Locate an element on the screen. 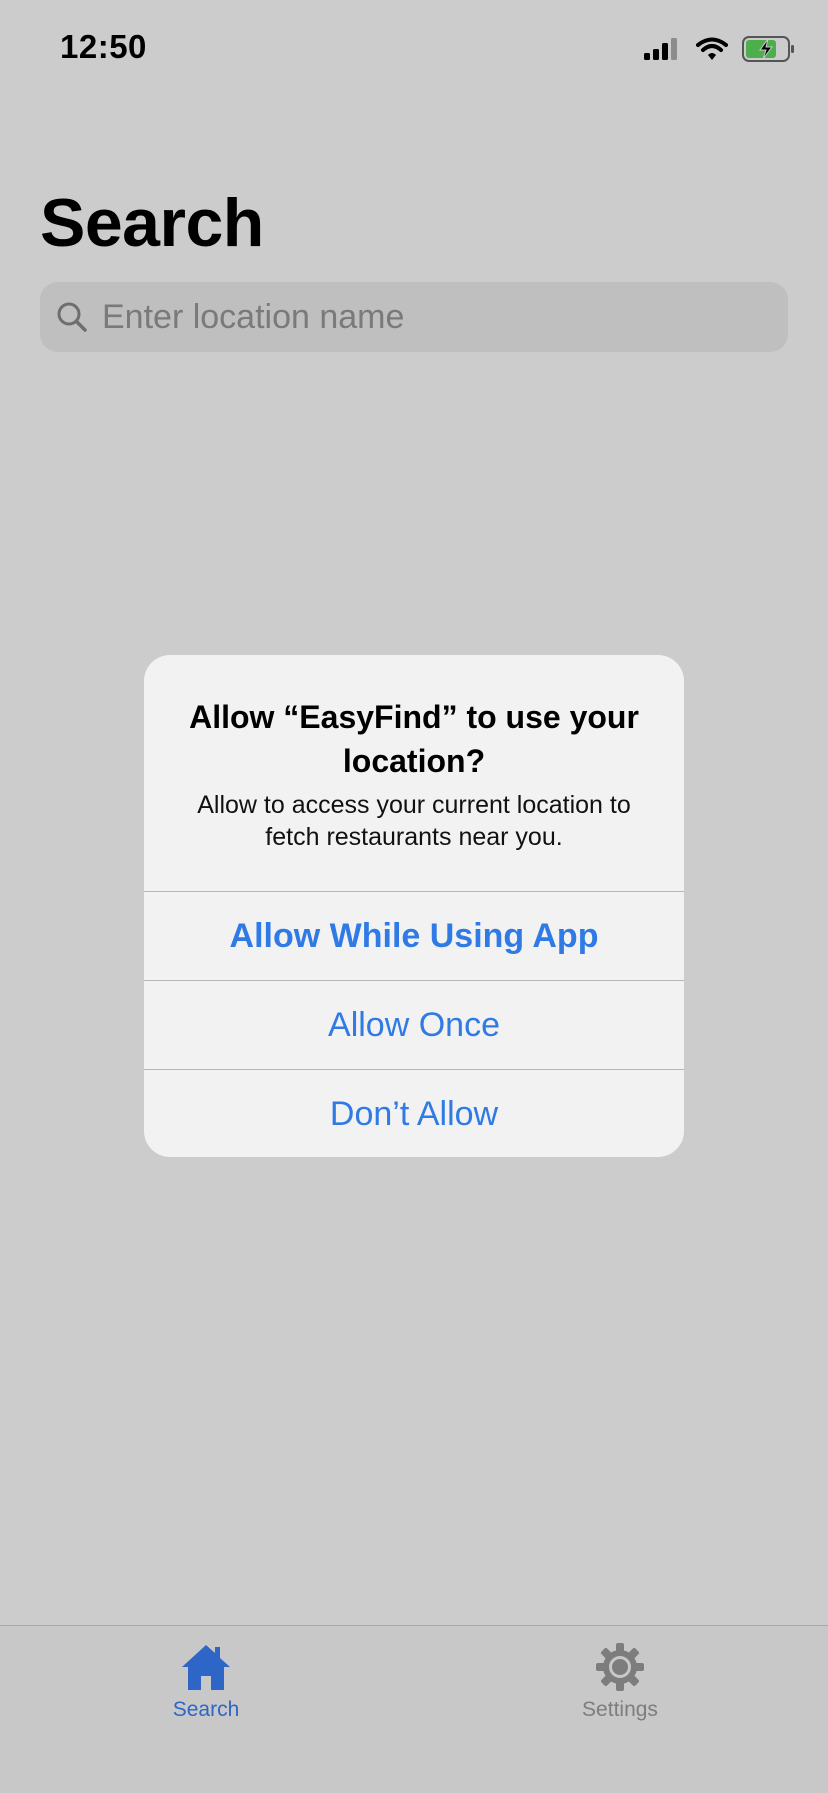 This screenshot has width=828, height=1793. home-icon is located at coordinates (206, 1667).